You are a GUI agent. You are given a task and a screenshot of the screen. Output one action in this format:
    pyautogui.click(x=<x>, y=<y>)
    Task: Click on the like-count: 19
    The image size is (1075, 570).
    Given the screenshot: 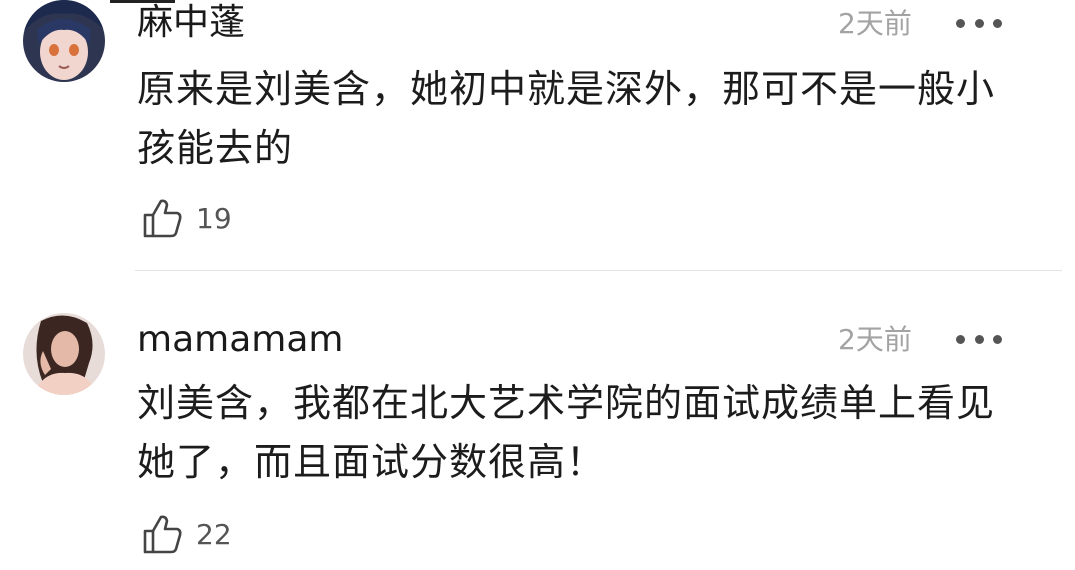 What is the action you would take?
    pyautogui.click(x=214, y=218)
    